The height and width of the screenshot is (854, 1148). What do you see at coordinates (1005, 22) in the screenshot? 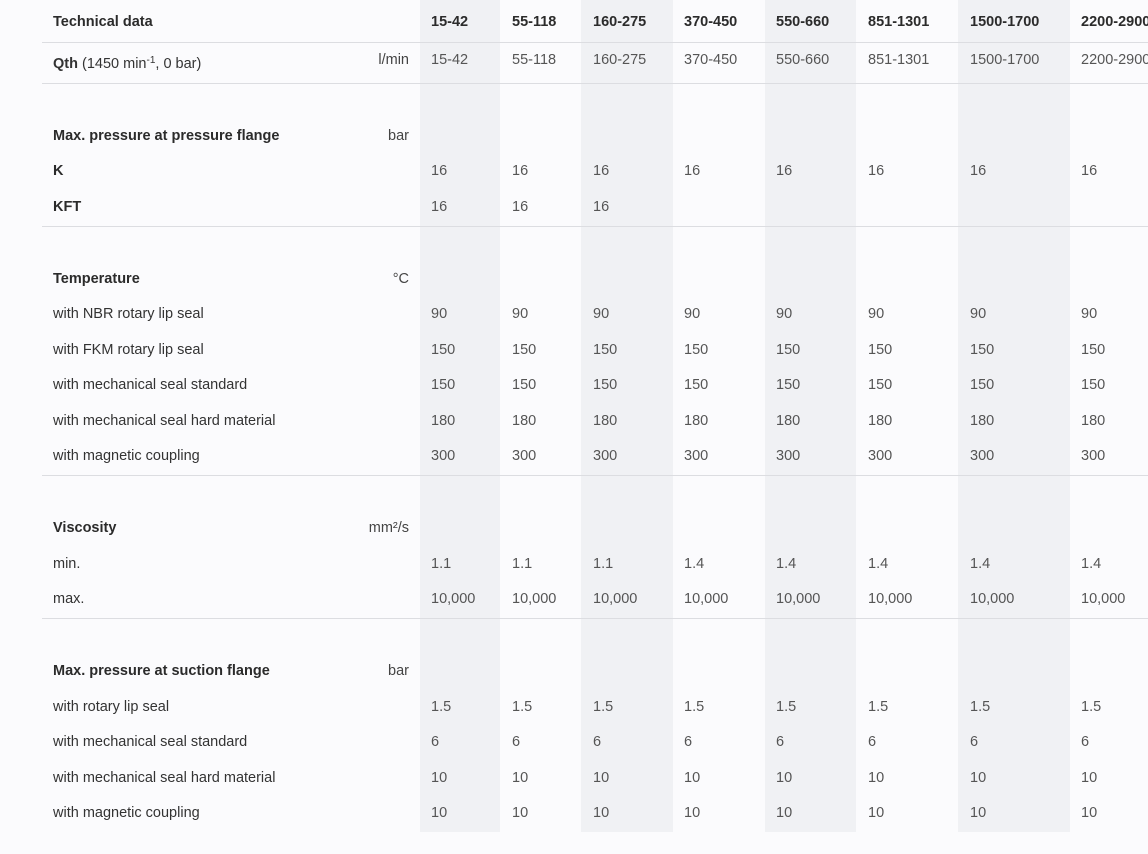
I see `column-header: 1500-1700` at bounding box center [1005, 22].